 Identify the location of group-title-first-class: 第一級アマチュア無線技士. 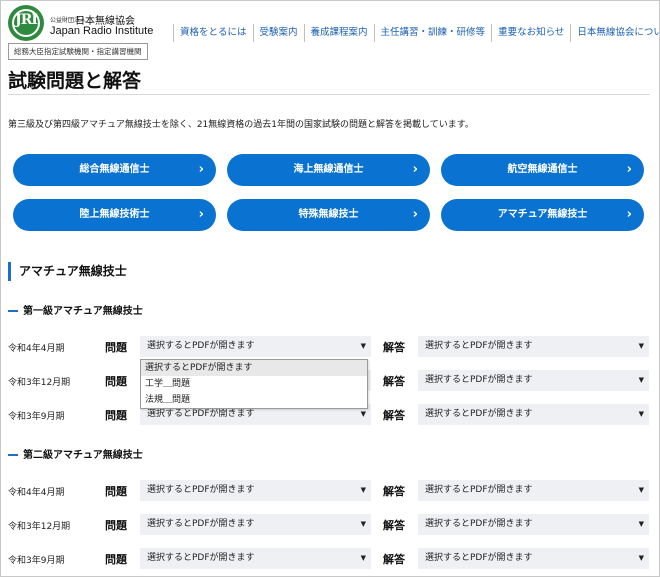
(75, 309).